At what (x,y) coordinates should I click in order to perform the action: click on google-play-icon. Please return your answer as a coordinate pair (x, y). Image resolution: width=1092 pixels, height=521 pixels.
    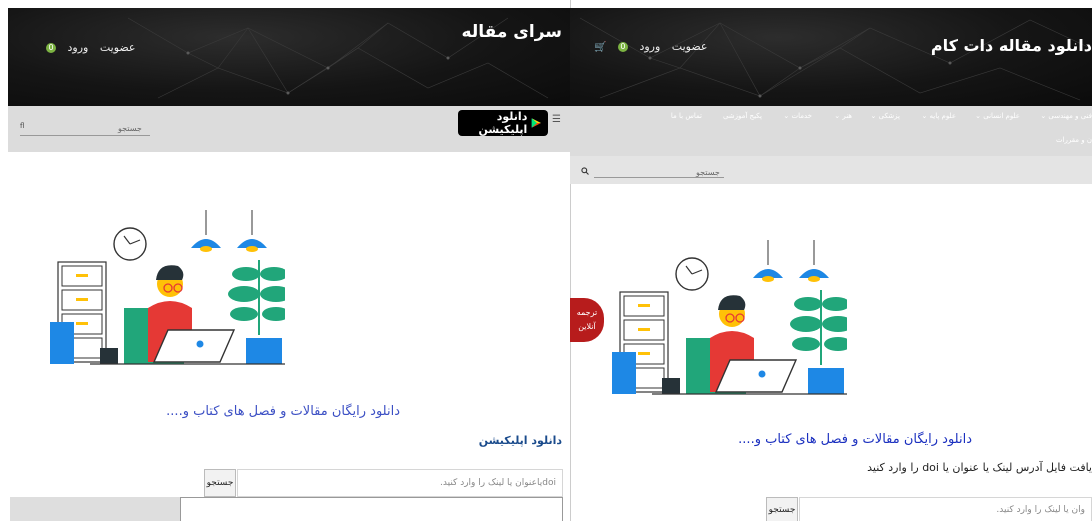
    Looking at the image, I should click on (537, 123).